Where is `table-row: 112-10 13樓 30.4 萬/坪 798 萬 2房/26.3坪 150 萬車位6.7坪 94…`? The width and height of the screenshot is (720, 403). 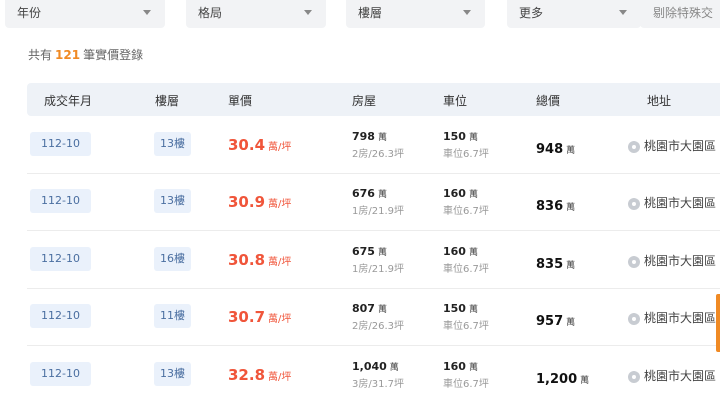 table-row: 112-10 13樓 30.4 萬/坪 798 萬 2房/26.3坪 150 萬車位6.7坪 94… is located at coordinates (373, 145).